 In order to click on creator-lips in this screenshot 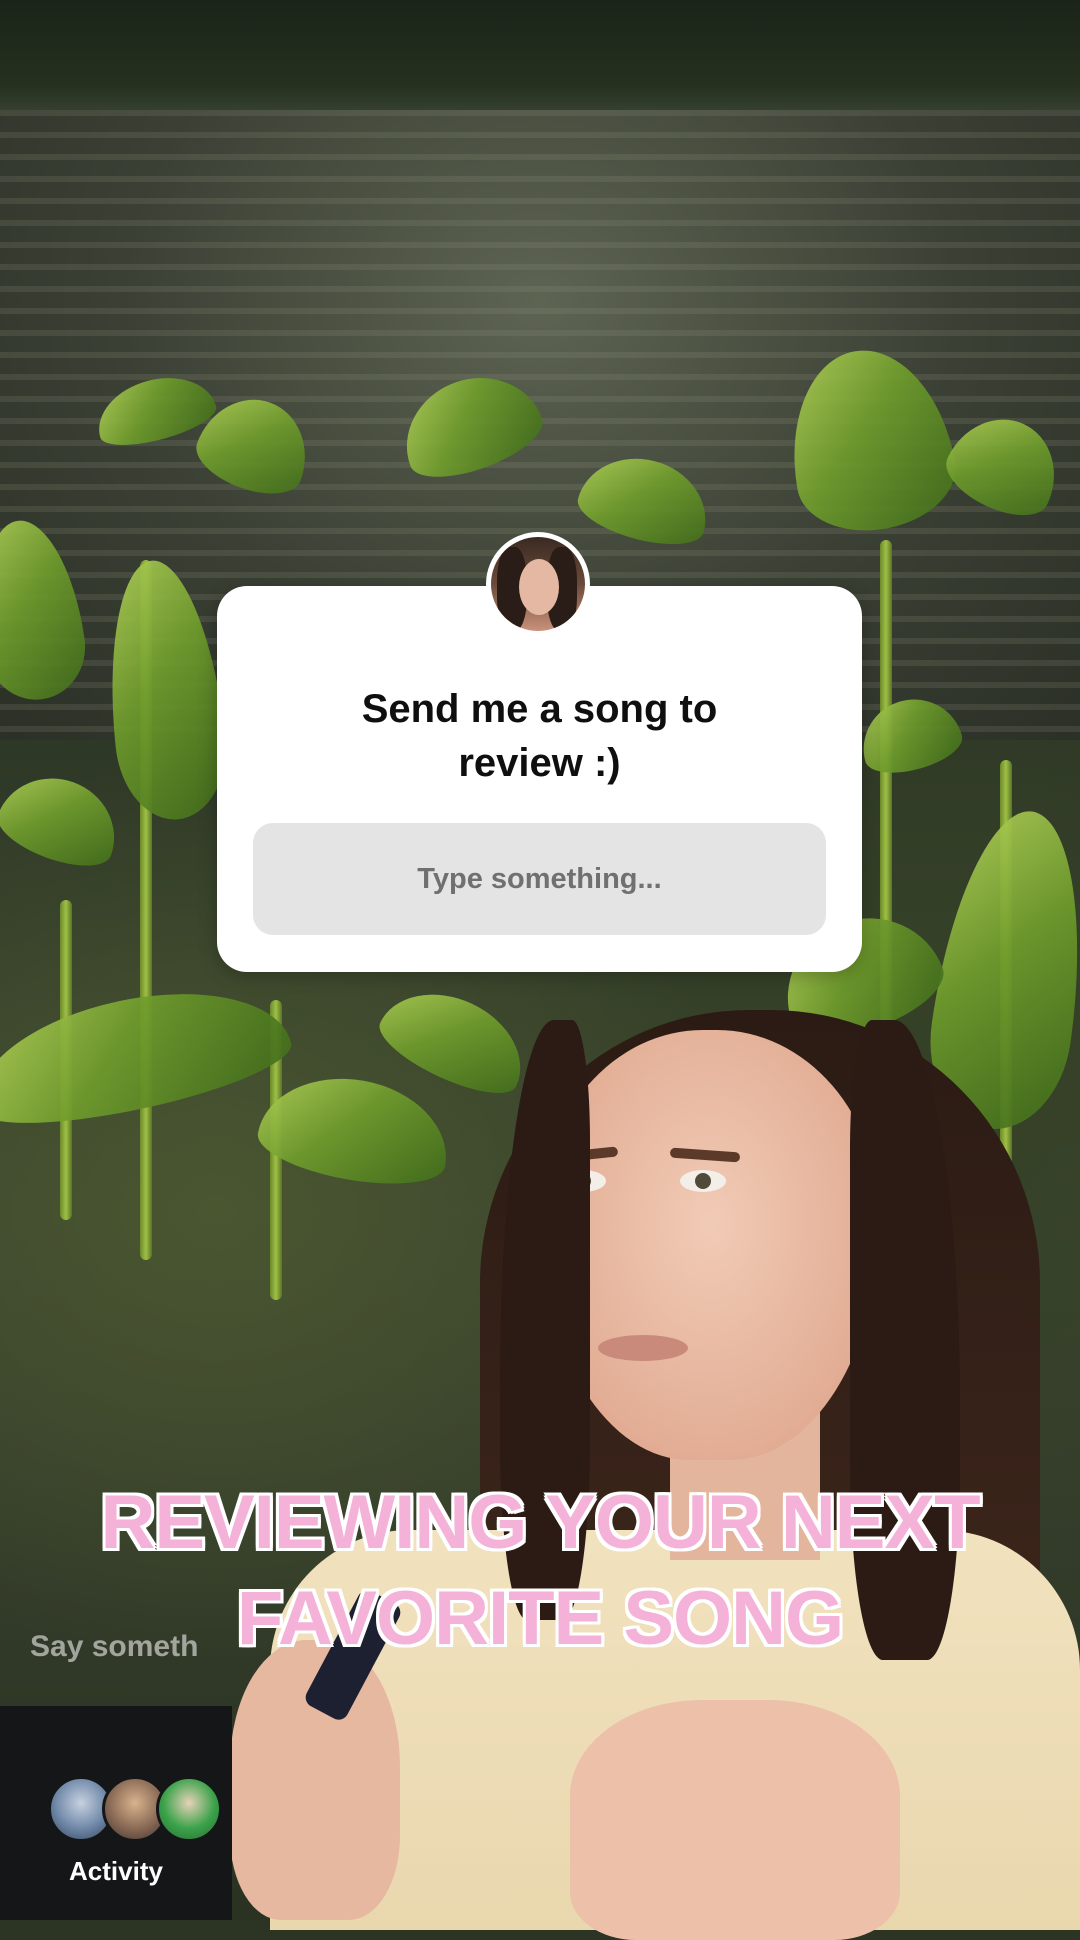, I will do `click(643, 1348)`.